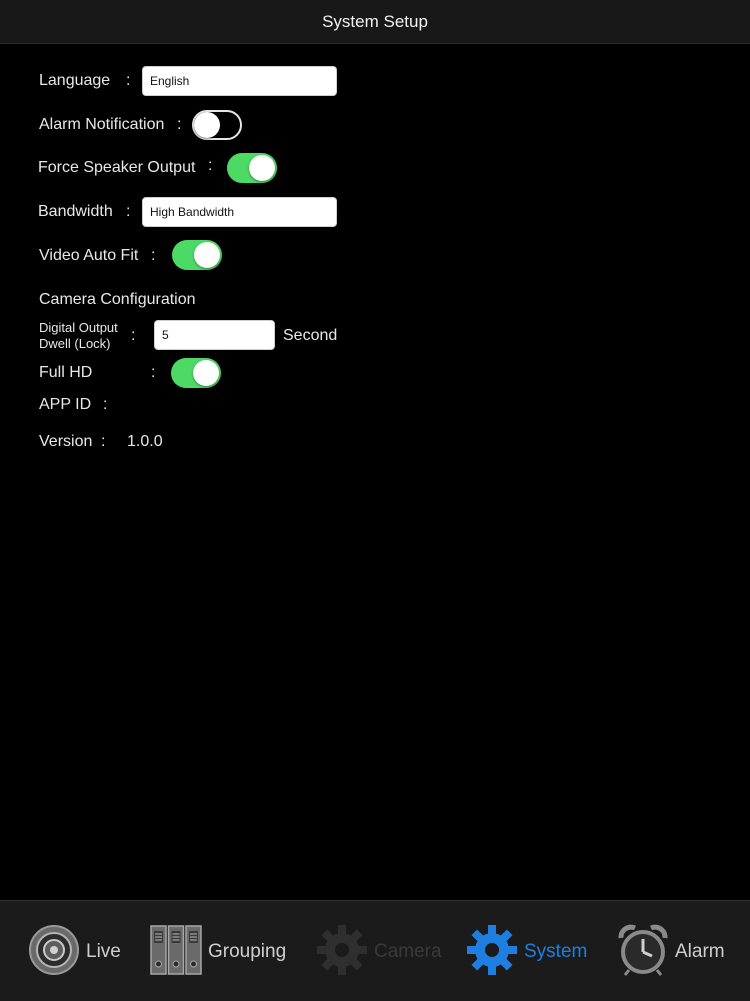 The height and width of the screenshot is (1001, 750). I want to click on bandwidth-field, so click(239, 212).